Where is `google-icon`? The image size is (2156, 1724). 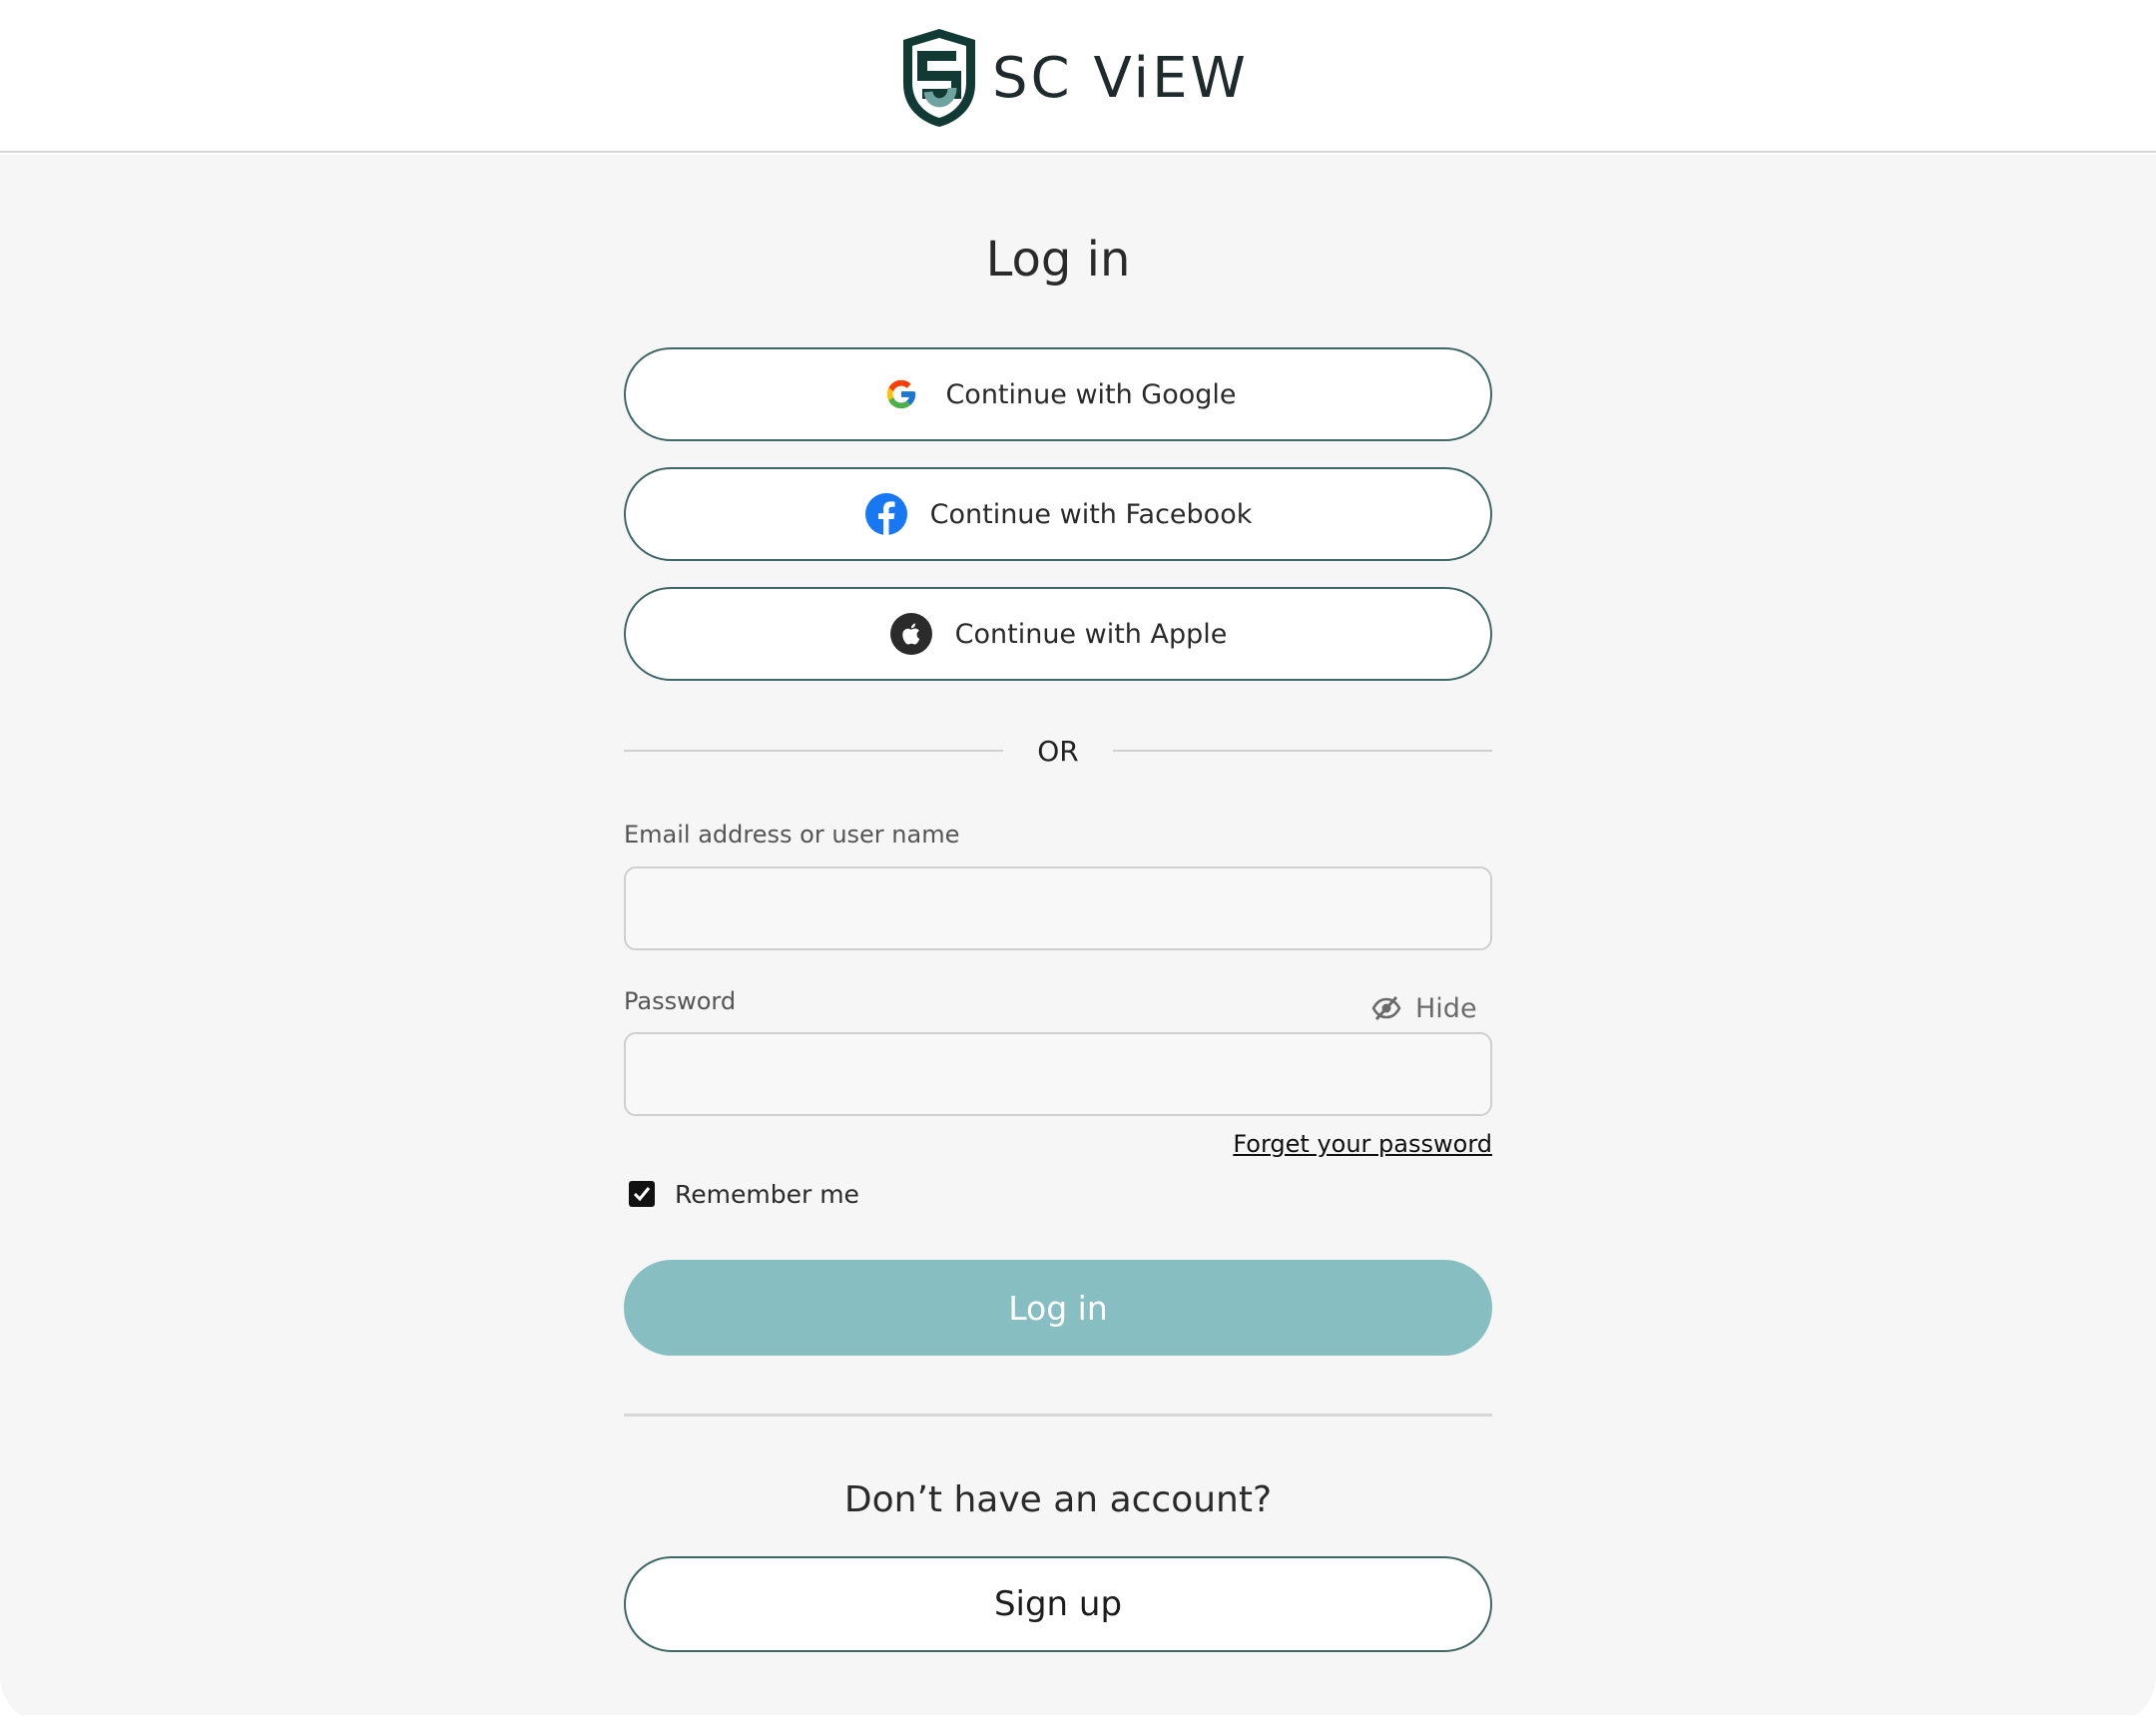 google-icon is located at coordinates (901, 394).